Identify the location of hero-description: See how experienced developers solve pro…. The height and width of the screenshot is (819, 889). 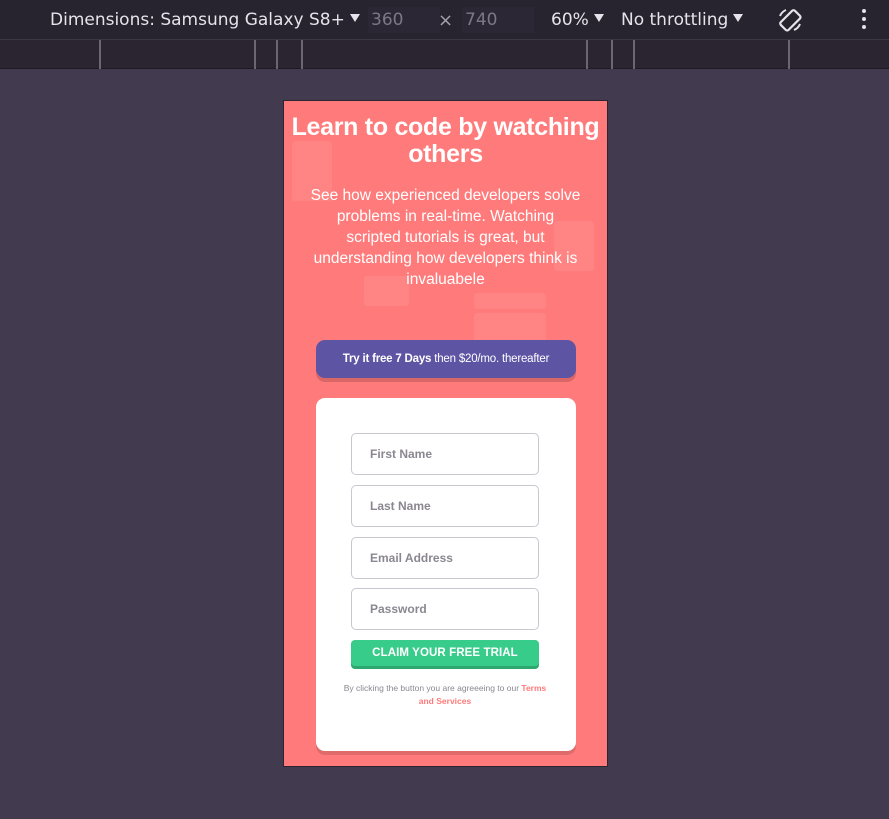
(445, 237).